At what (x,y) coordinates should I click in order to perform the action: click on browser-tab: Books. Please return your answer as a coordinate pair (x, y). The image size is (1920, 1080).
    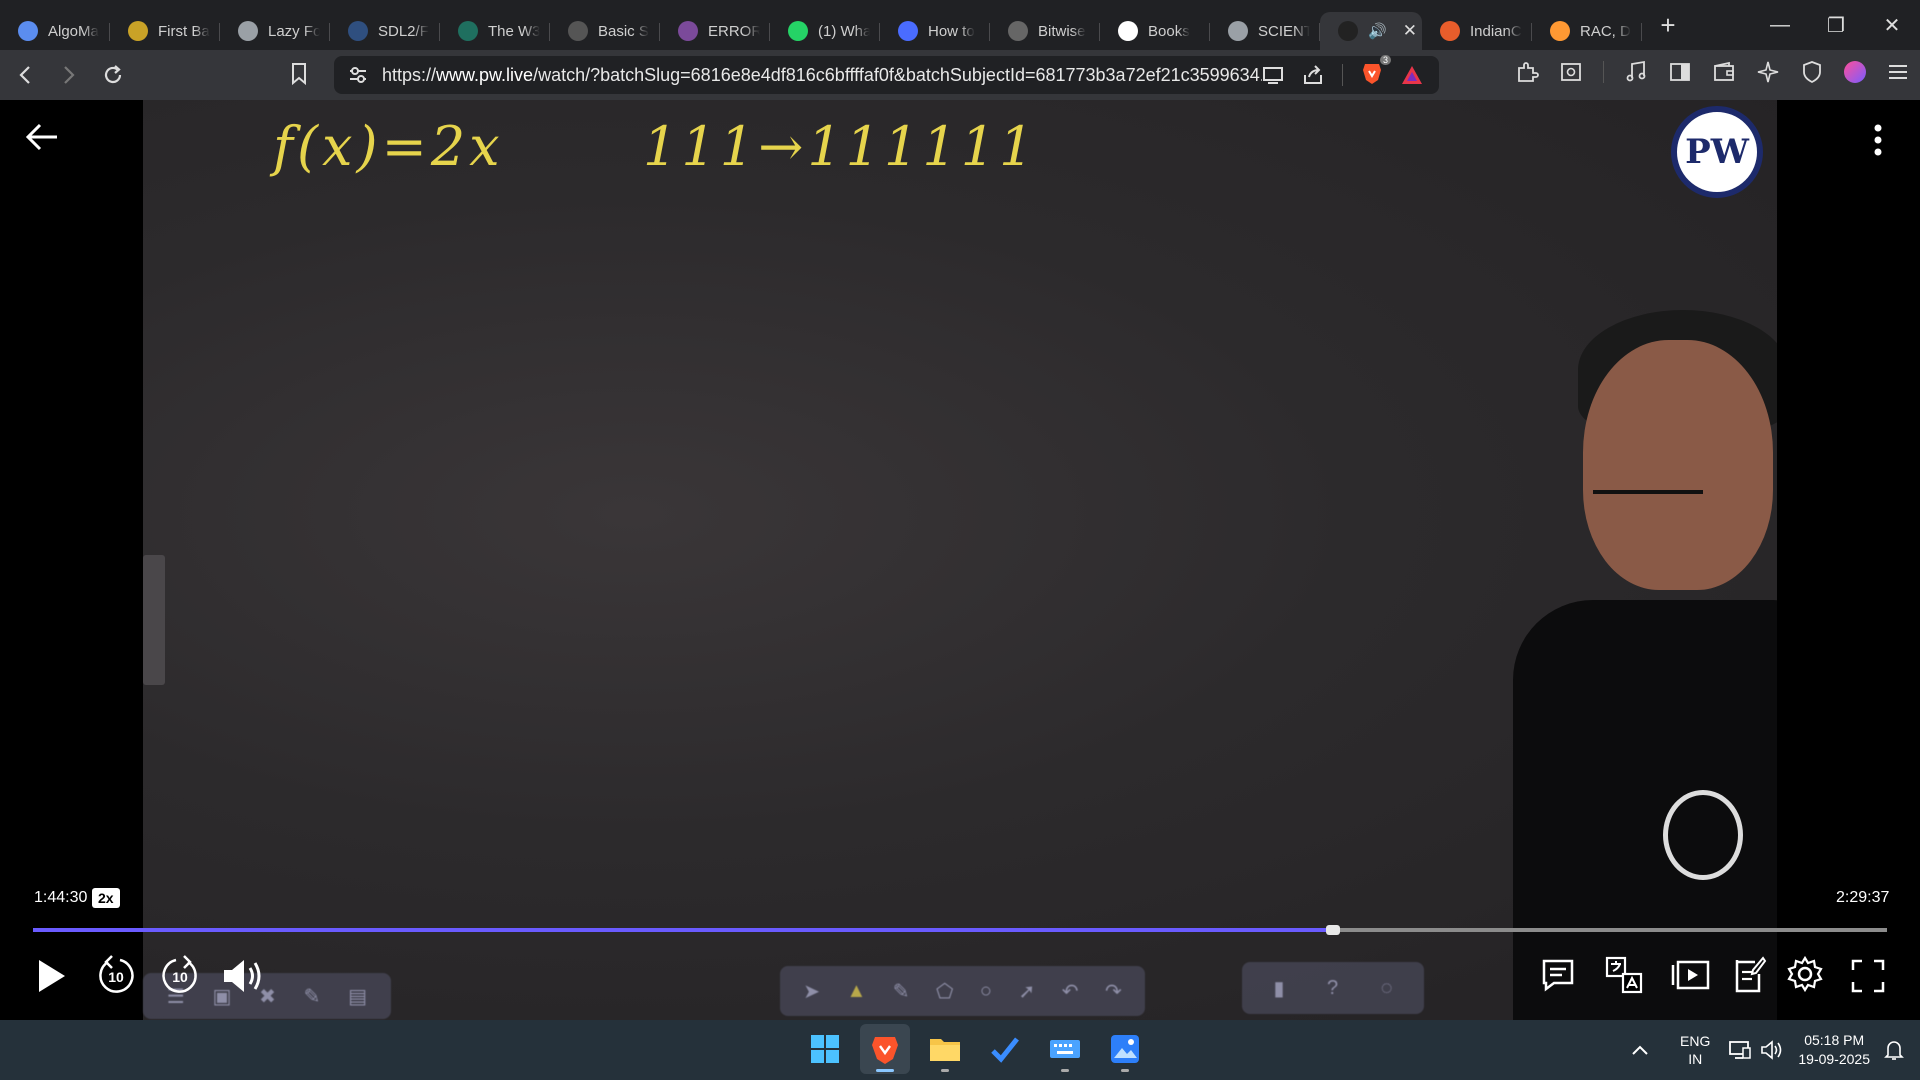
    Looking at the image, I should click on (1155, 31).